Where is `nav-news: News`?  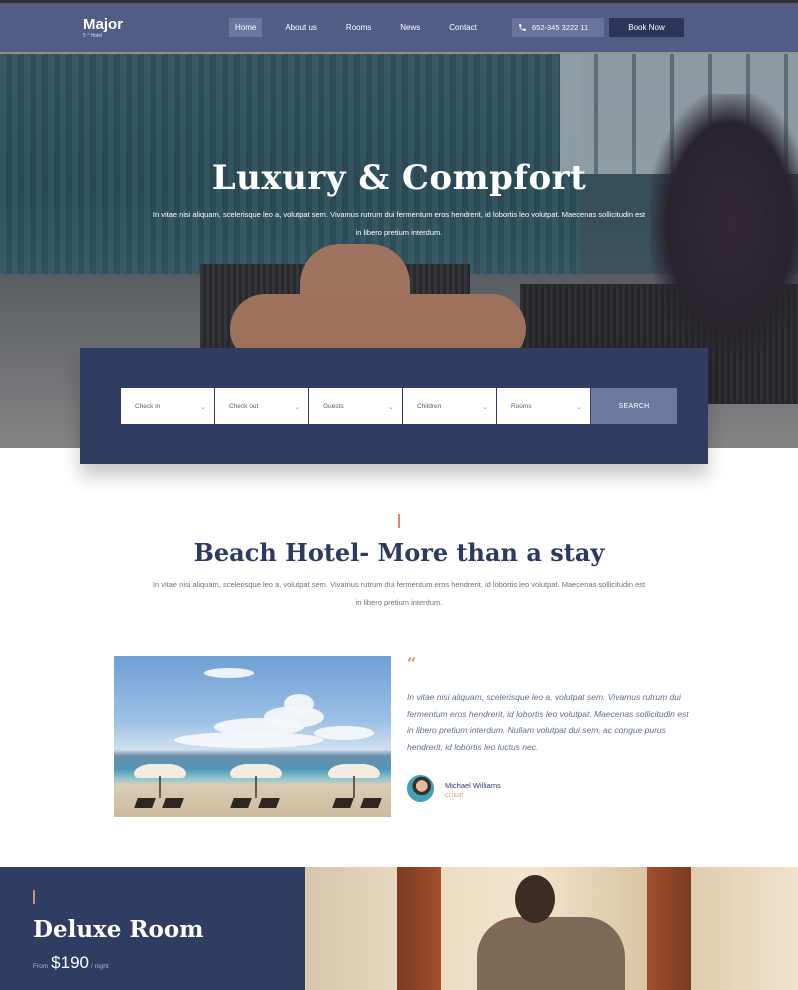 nav-news: News is located at coordinates (410, 27).